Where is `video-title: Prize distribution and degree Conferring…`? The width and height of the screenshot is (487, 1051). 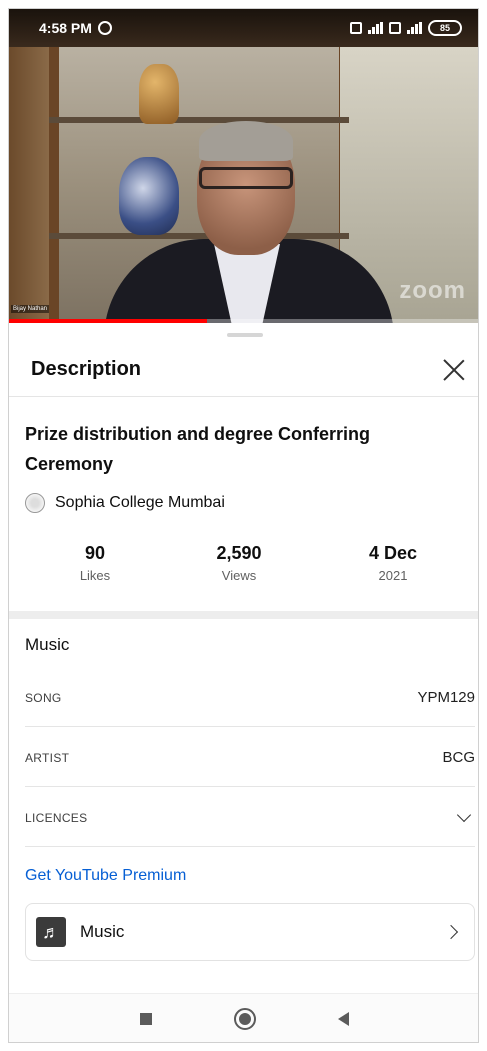 video-title: Prize distribution and degree Conferring… is located at coordinates (198, 449).